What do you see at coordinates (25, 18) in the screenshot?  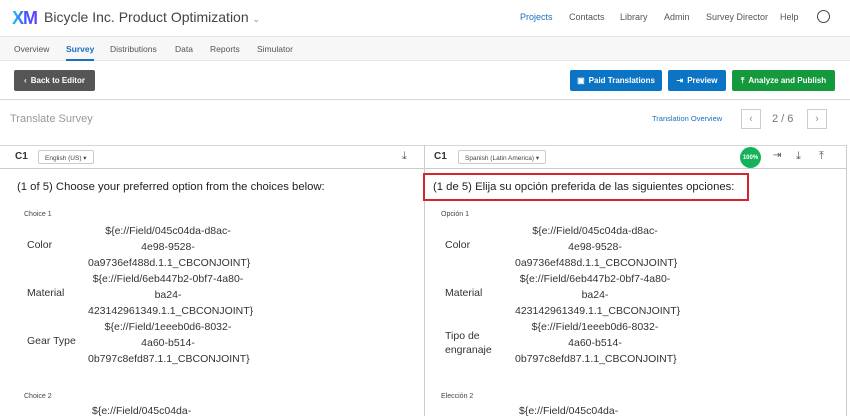 I see `xm-logo: XM` at bounding box center [25, 18].